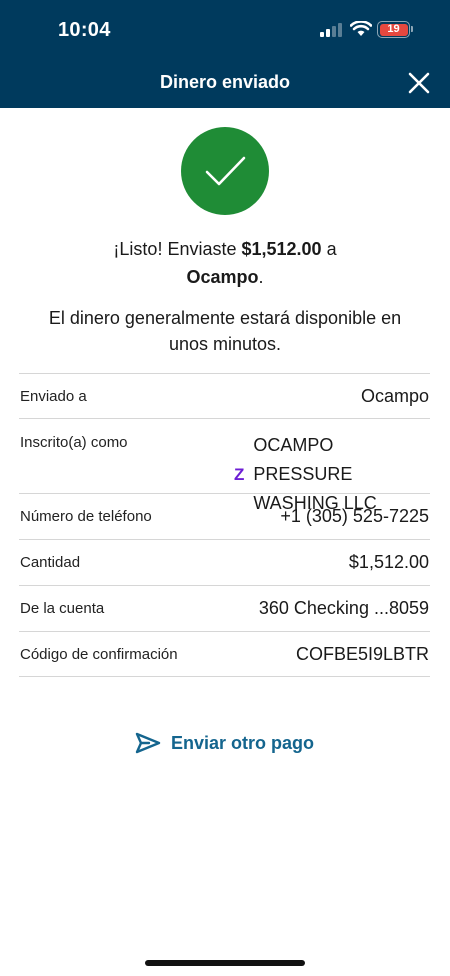  Describe the element at coordinates (222, 277) in the screenshot. I see `confirmation-recipient: Ocampo` at that location.